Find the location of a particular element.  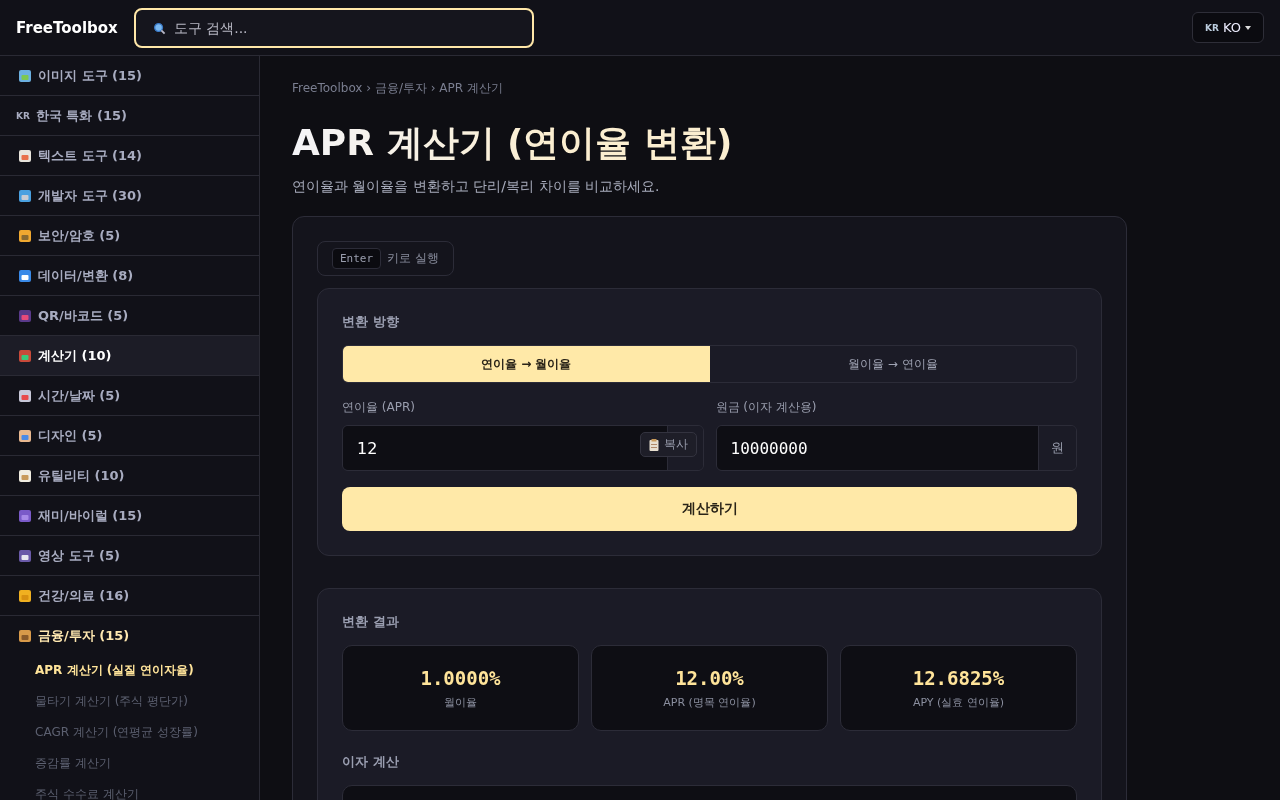

hint-text: 키로 실행 is located at coordinates (413, 258).